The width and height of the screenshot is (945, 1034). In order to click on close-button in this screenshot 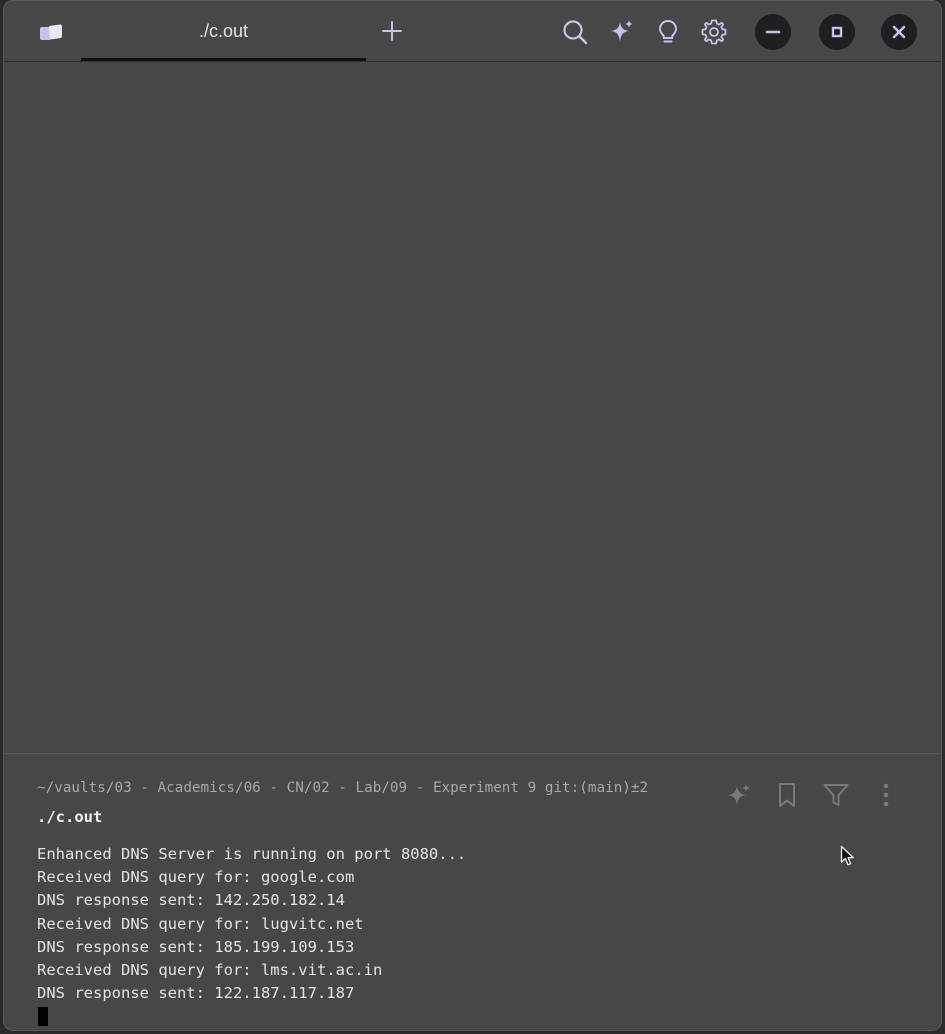, I will do `click(899, 32)`.